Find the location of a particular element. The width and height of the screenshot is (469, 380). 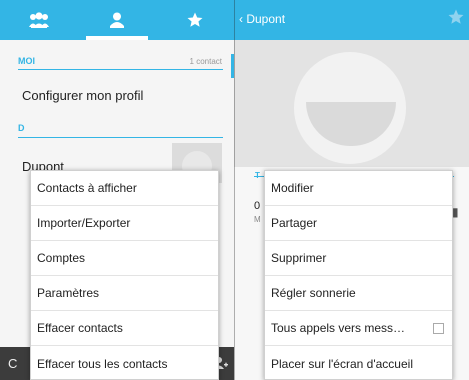

person-icon is located at coordinates (117, 20).